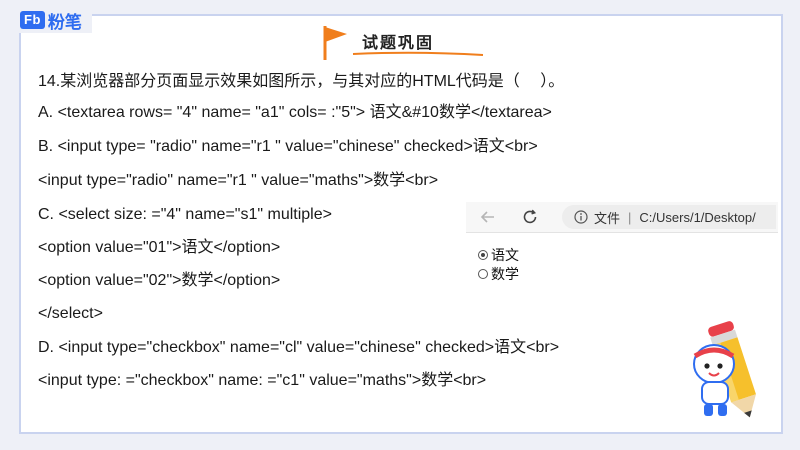 Image resolution: width=800 pixels, height=450 pixels. I want to click on radio-option-maths: 数学, so click(498, 274).